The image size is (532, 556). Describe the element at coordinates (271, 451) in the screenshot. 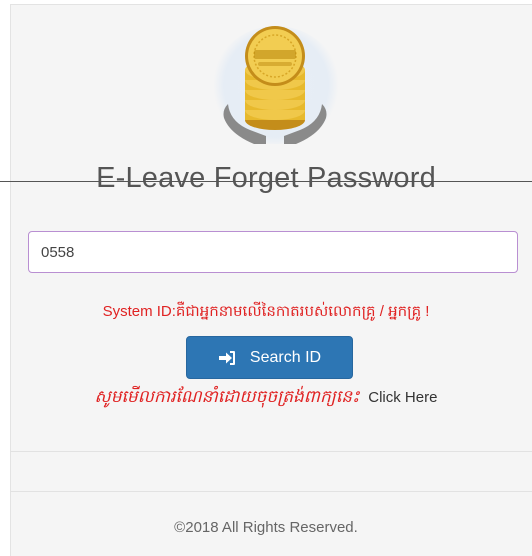

I see `divider-top` at that location.